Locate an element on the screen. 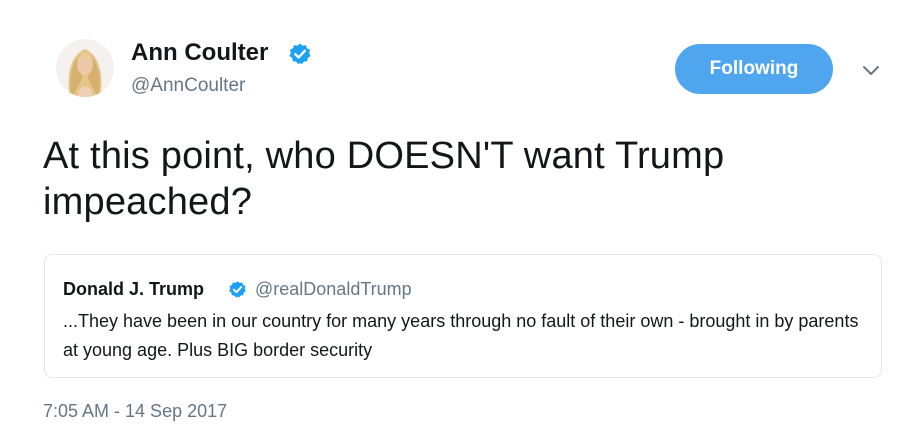 Image resolution: width=914 pixels, height=432 pixels. display-name: Ann Coulter is located at coordinates (199, 53).